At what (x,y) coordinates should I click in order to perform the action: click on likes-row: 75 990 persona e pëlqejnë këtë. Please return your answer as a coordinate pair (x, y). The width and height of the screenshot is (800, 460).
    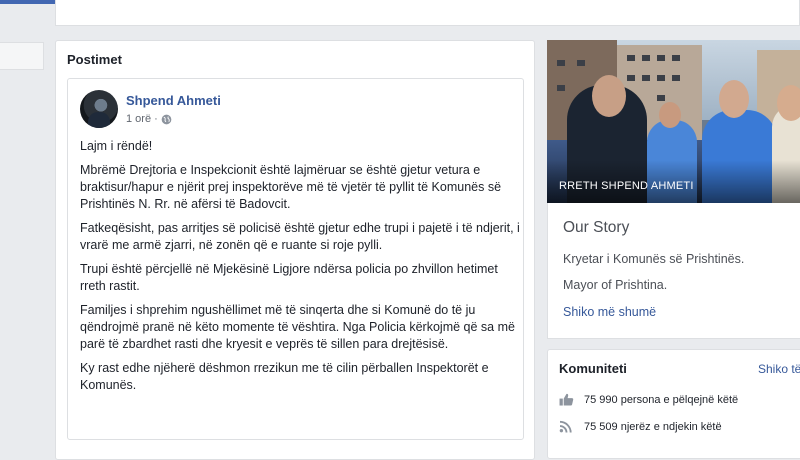
    Looking at the image, I should click on (648, 399).